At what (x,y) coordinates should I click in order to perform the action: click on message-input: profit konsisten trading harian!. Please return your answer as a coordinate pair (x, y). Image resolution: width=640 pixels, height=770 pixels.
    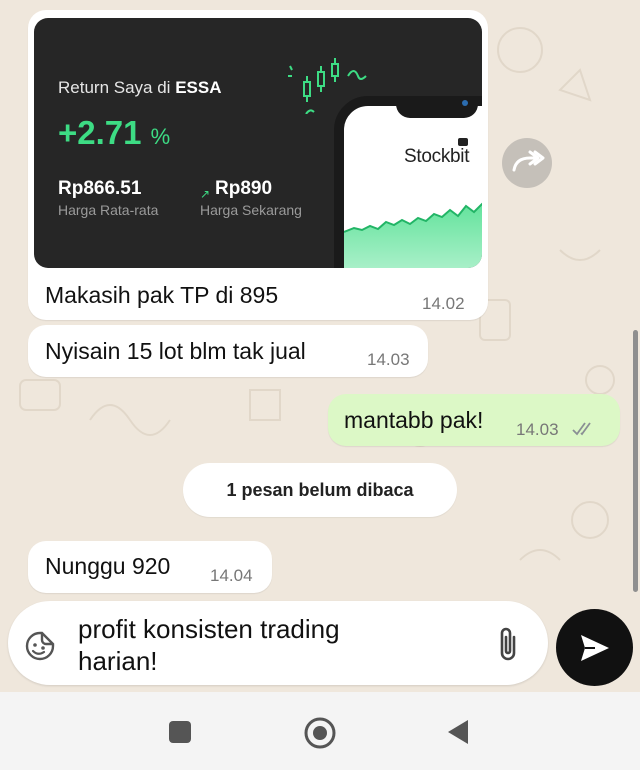
    Looking at the image, I should click on (278, 643).